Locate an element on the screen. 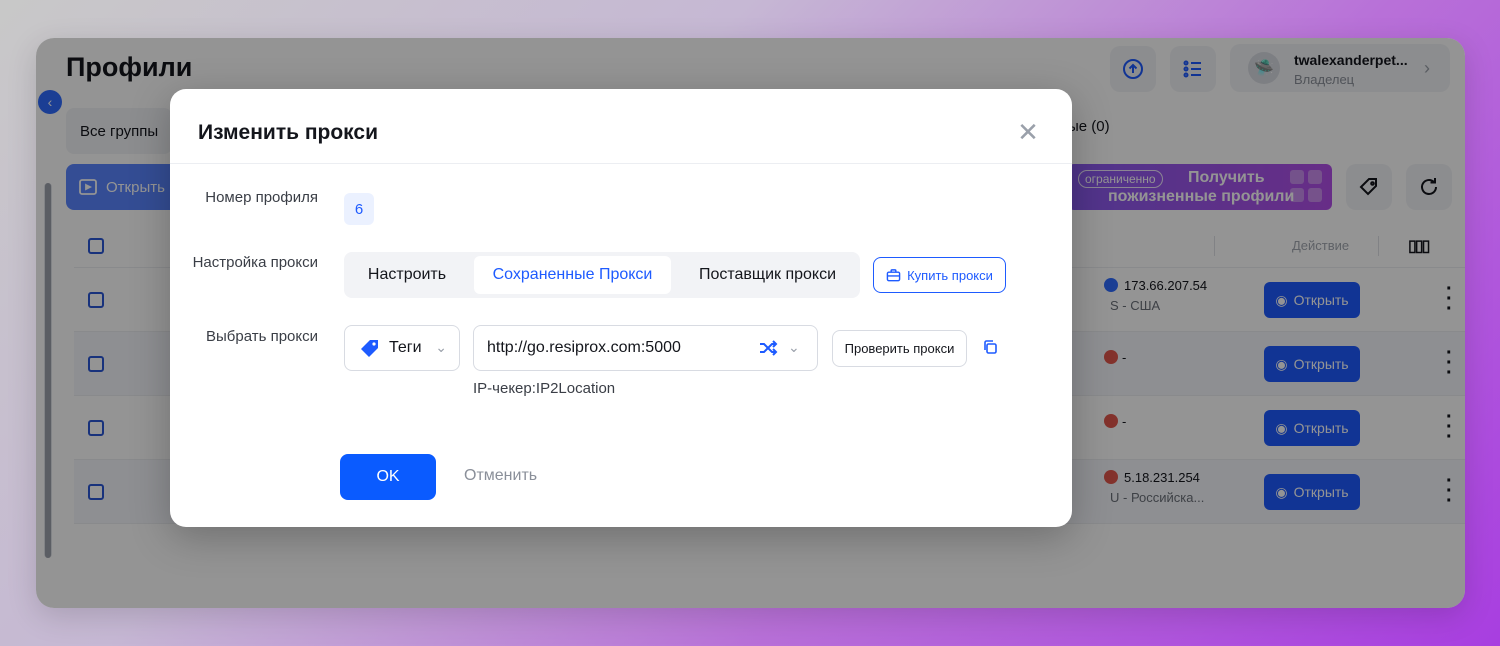  proxy-select: http://go.resiprox.com:5000 ⌄ is located at coordinates (645, 348).